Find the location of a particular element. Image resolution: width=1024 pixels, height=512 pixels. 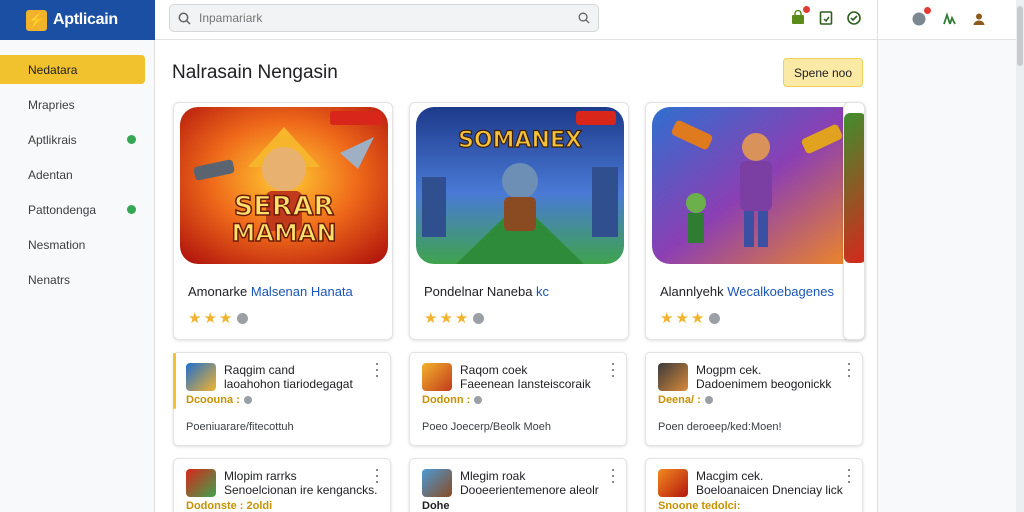

app-meta-text: Dodonste : 2oldi is located at coordinates (229, 506).